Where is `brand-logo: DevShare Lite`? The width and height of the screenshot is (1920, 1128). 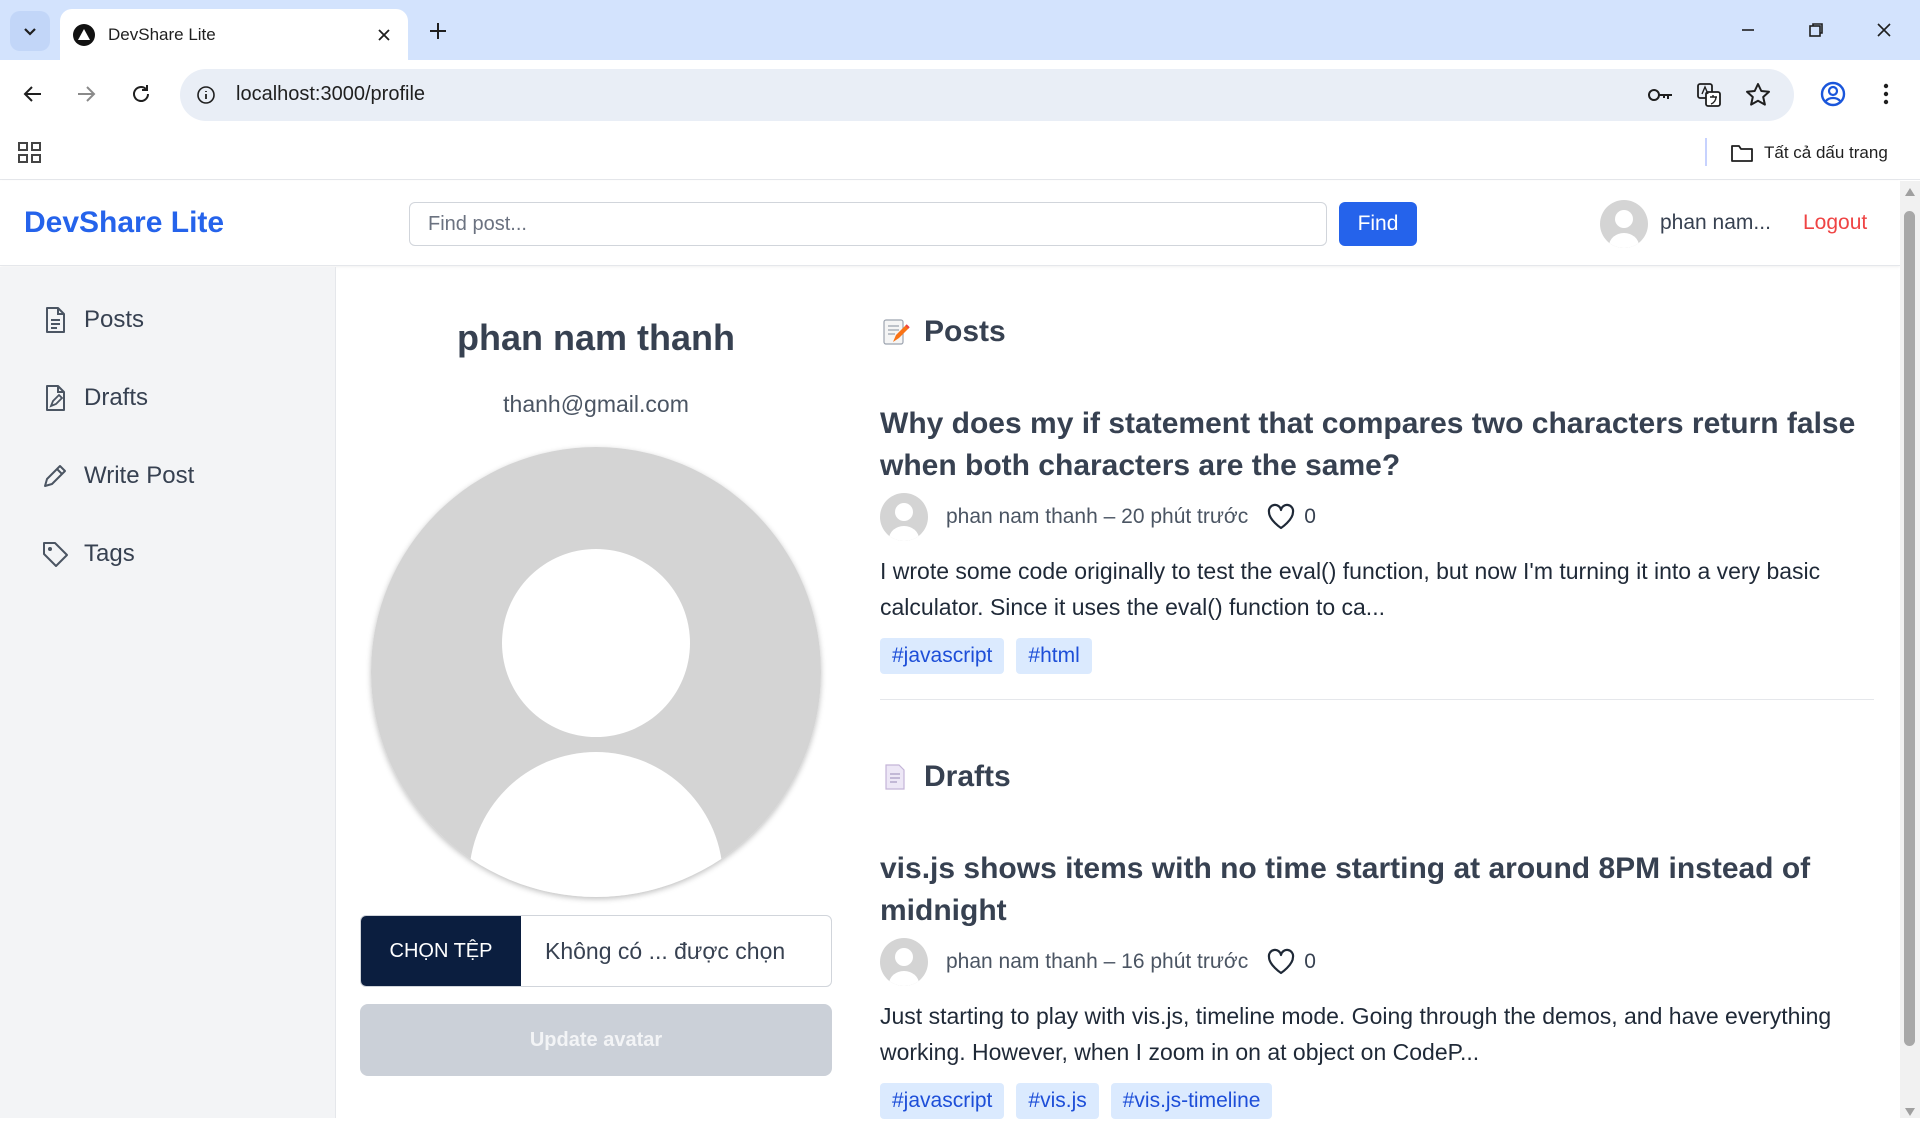
brand-logo: DevShare Lite is located at coordinates (124, 223).